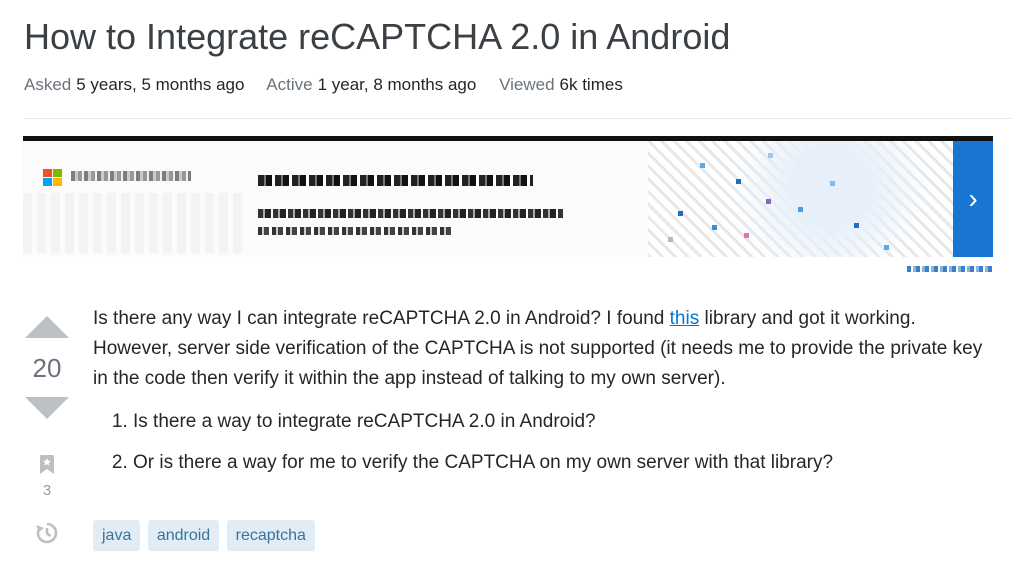  What do you see at coordinates (591, 84) in the screenshot?
I see `meta-viewed-value: 6k times` at bounding box center [591, 84].